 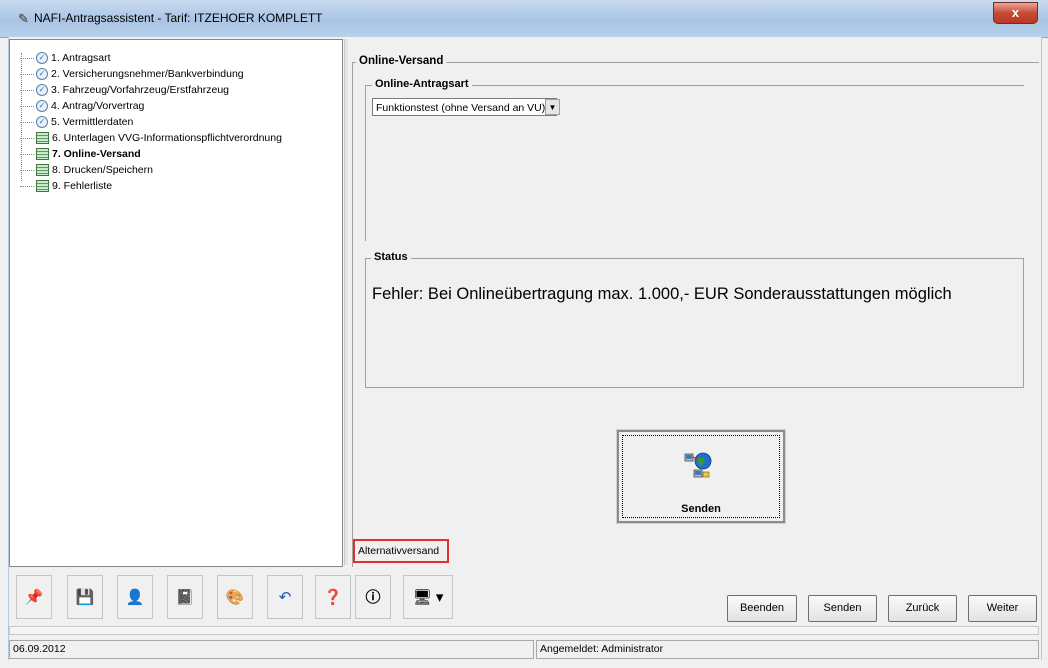 I want to click on send-online-button: Senden, so click(x=701, y=476).